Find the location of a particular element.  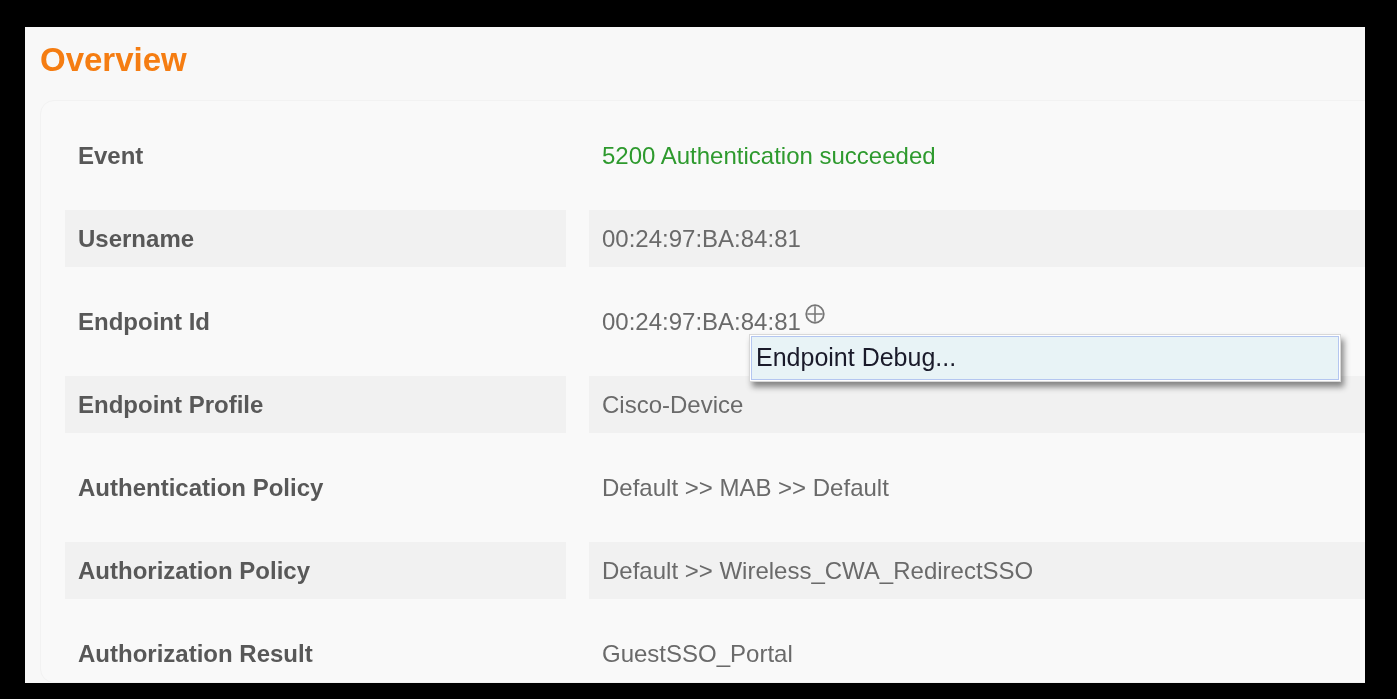

label-cell: Authorization Policy is located at coordinates (315, 570).